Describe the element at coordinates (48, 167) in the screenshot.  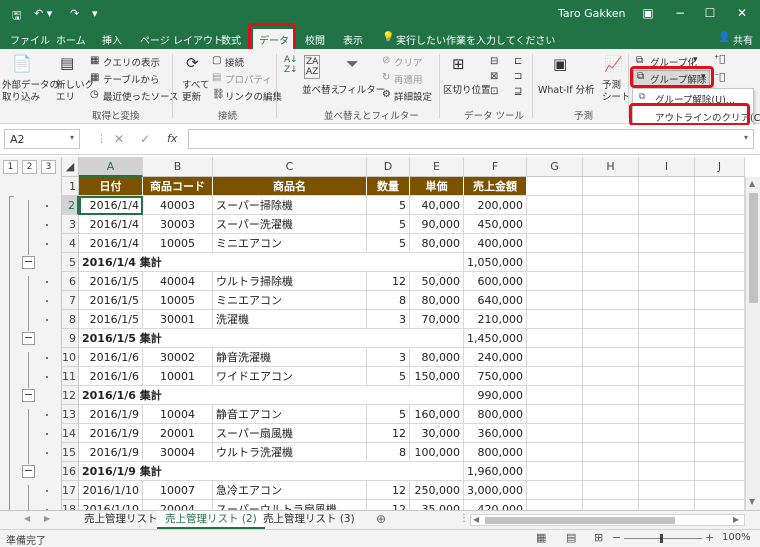
I see `outline-level-3-button: 3` at that location.